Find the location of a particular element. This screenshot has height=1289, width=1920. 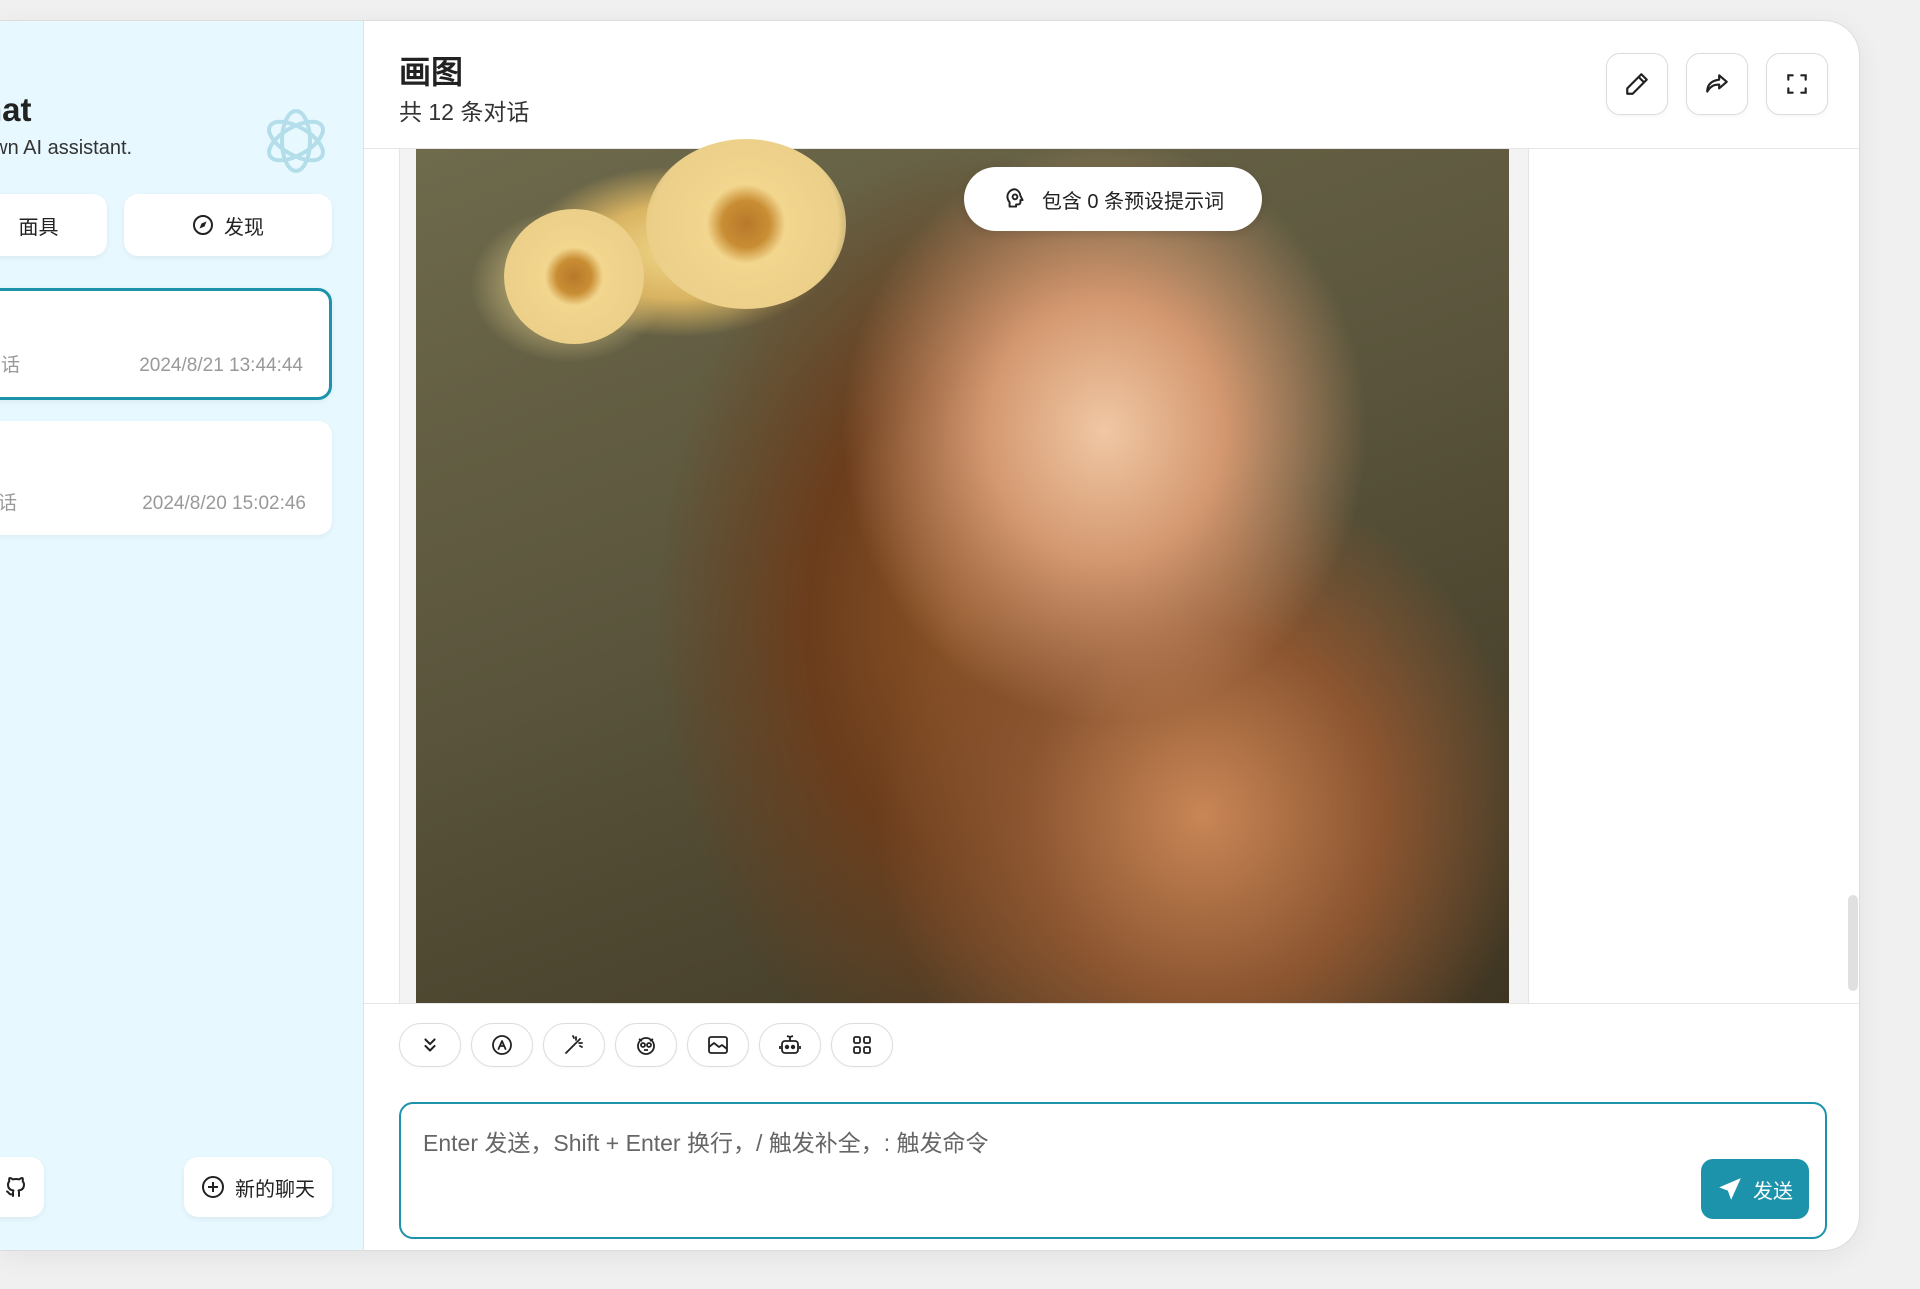

robot-icon is located at coordinates (790, 1045).